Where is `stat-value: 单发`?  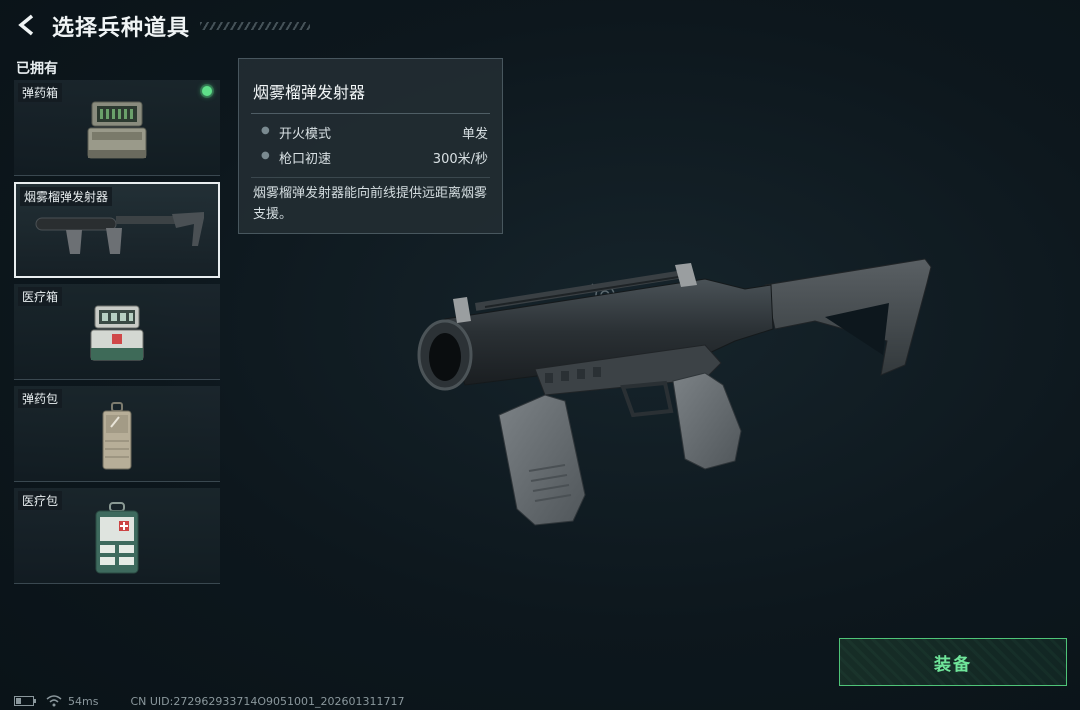
stat-value: 单发 is located at coordinates (474, 134).